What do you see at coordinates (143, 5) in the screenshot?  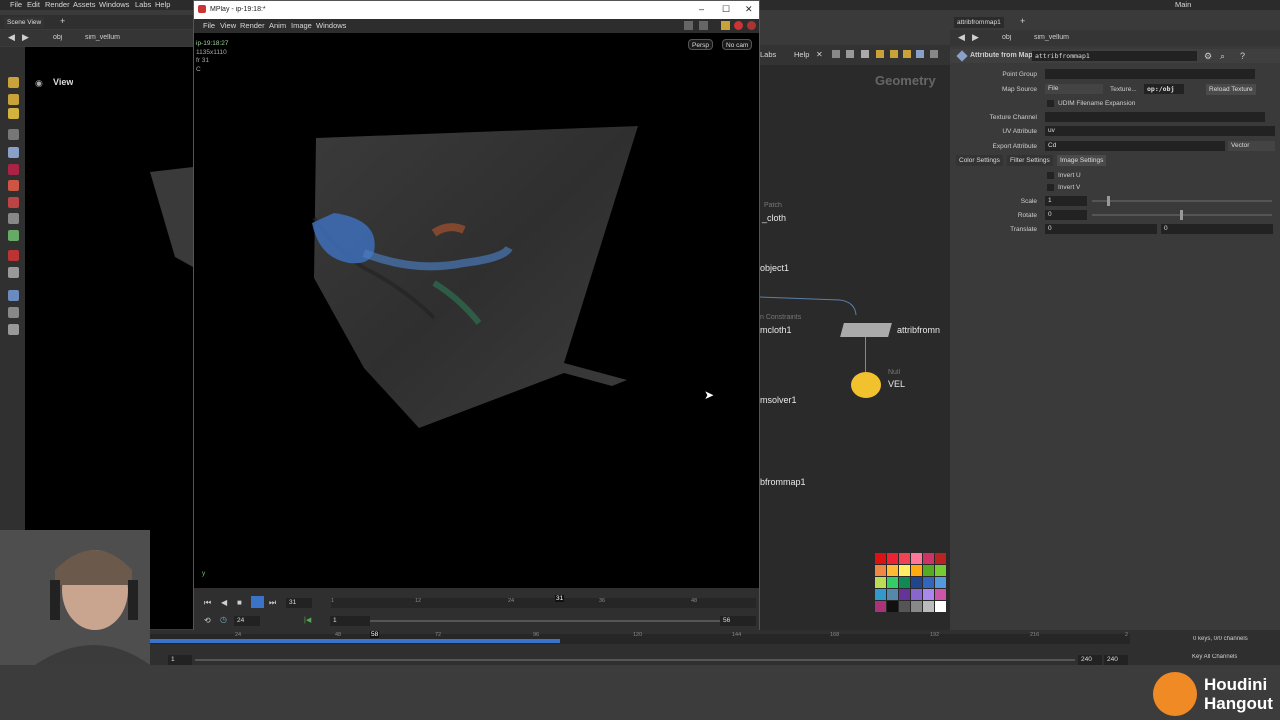 I see `menu-labs: Labs` at bounding box center [143, 5].